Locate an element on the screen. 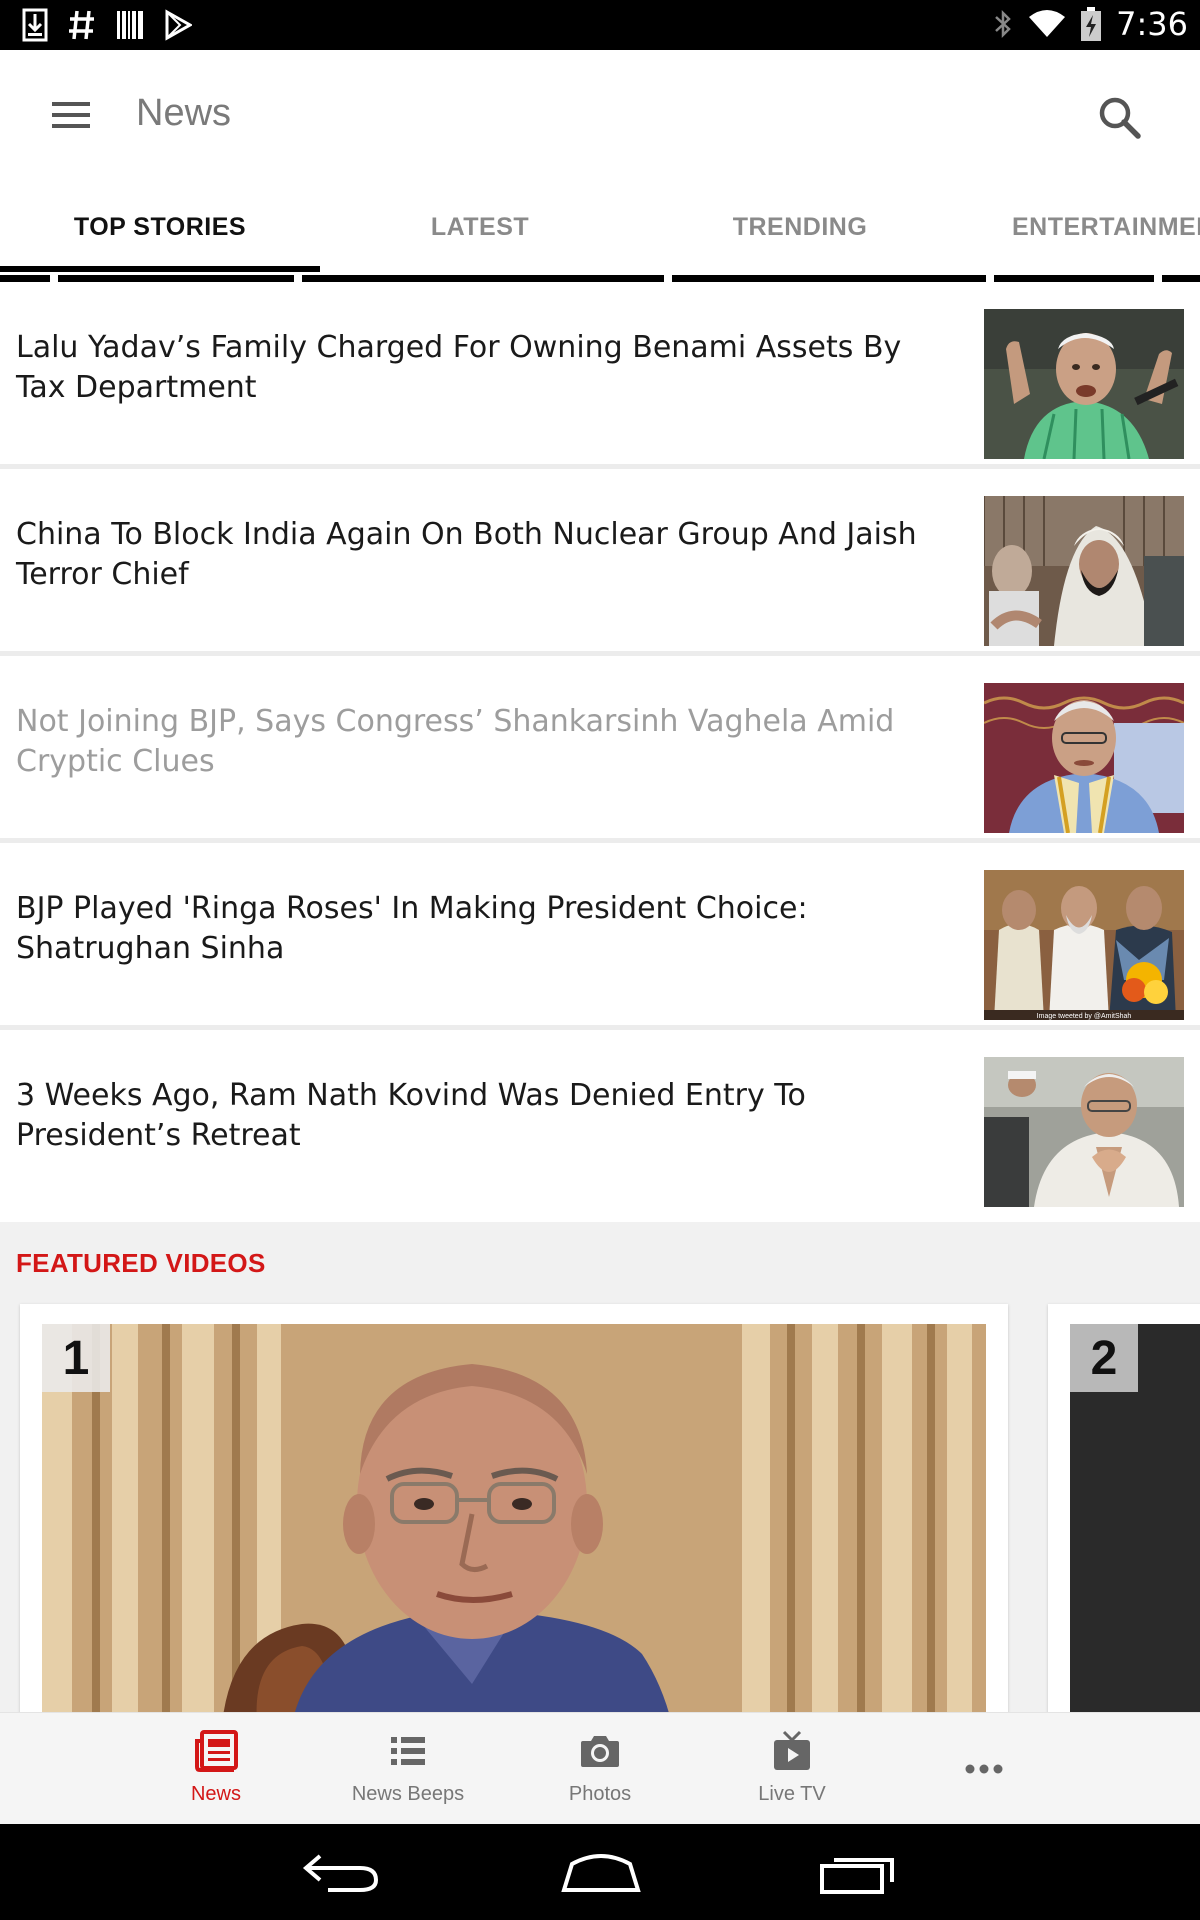 This screenshot has width=1200, height=1920. nav-news: News is located at coordinates (216, 1769).